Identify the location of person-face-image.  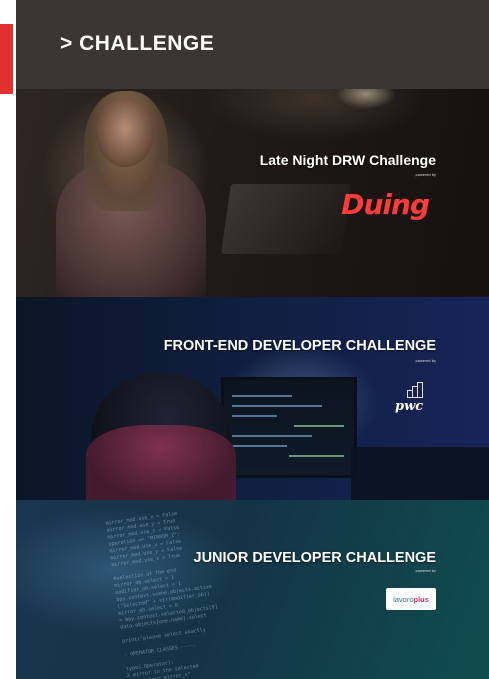
(125, 132).